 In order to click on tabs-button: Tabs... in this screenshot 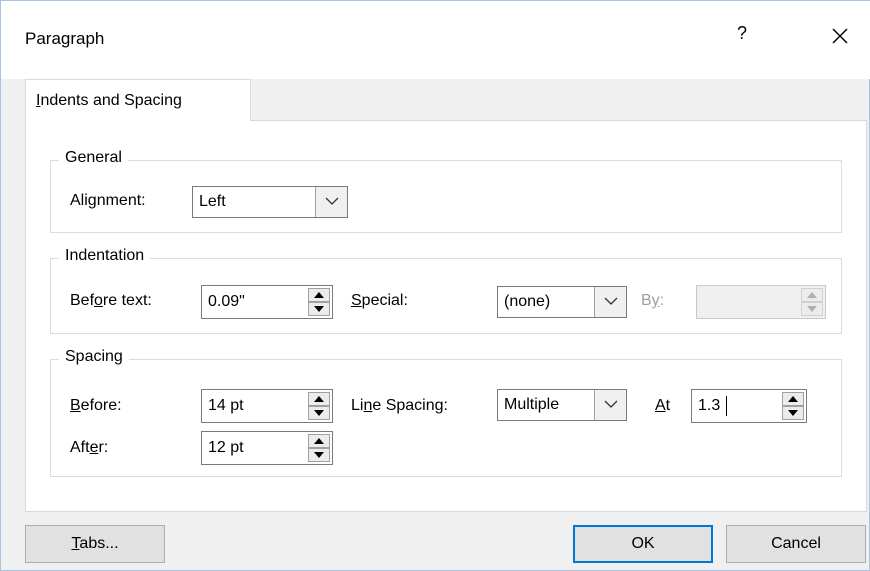, I will do `click(95, 544)`.